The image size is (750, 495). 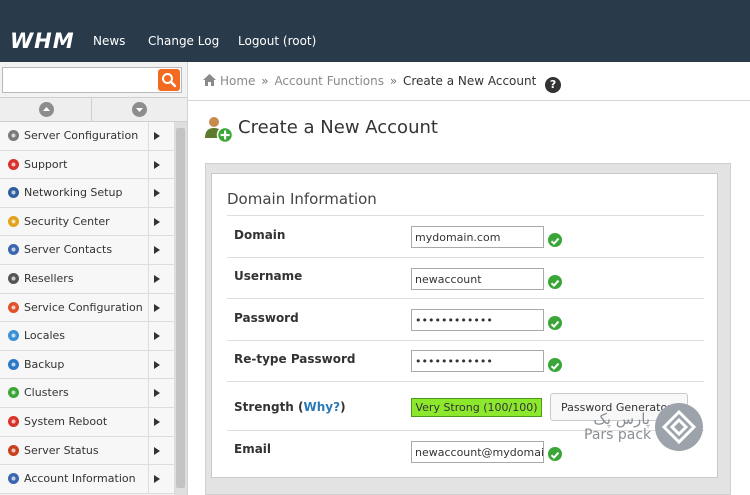 I want to click on sidebar-item-label: Service Configuration, so click(x=83, y=307).